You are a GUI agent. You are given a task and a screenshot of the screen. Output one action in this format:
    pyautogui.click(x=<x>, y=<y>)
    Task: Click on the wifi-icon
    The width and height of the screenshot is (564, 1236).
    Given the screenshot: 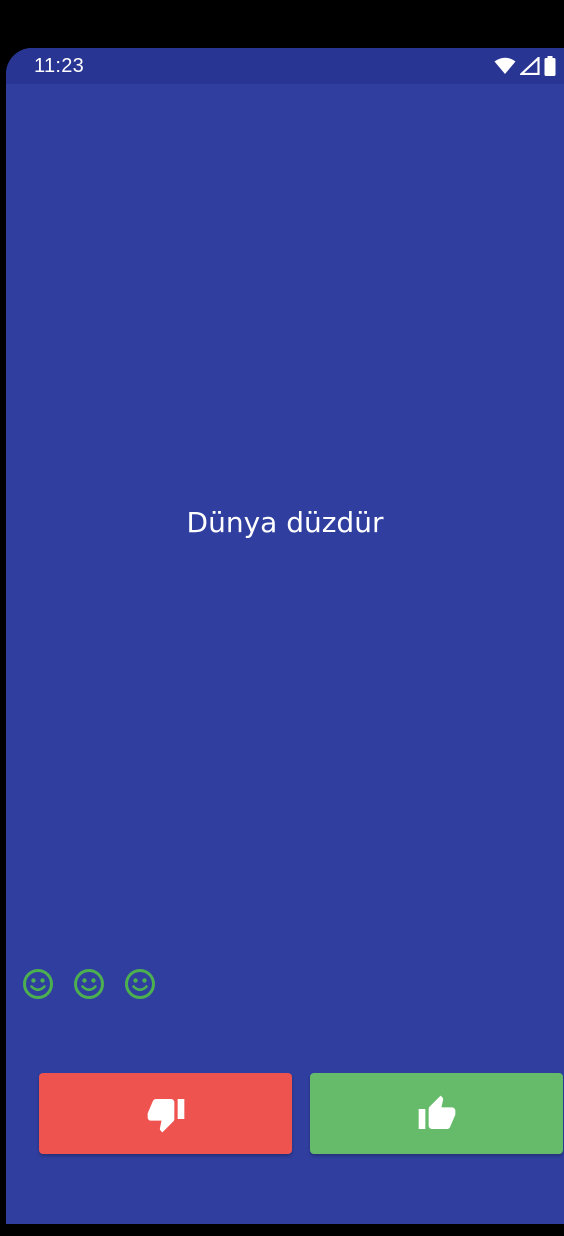 What is the action you would take?
    pyautogui.click(x=505, y=66)
    